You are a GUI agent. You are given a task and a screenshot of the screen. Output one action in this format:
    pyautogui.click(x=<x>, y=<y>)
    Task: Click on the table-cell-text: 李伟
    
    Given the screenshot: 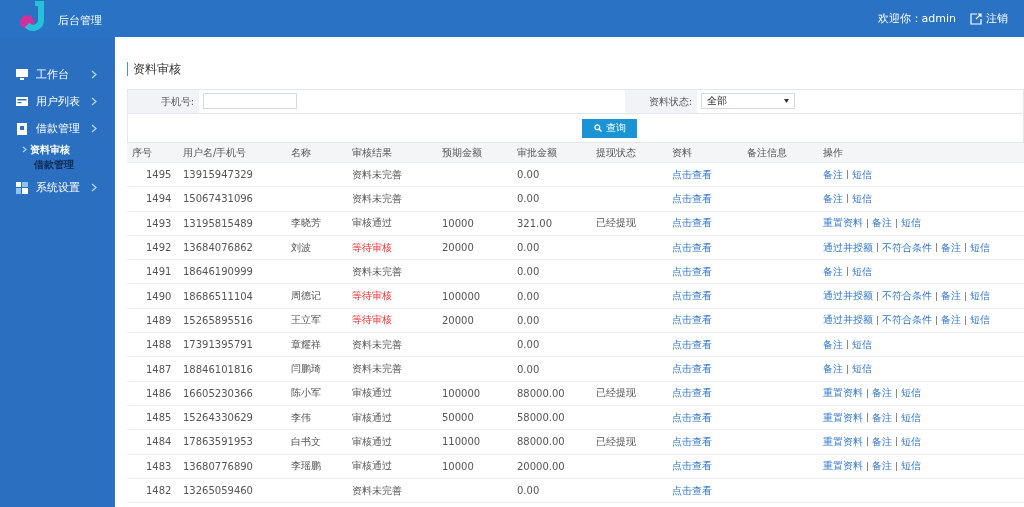 What is the action you would take?
    pyautogui.click(x=301, y=417)
    